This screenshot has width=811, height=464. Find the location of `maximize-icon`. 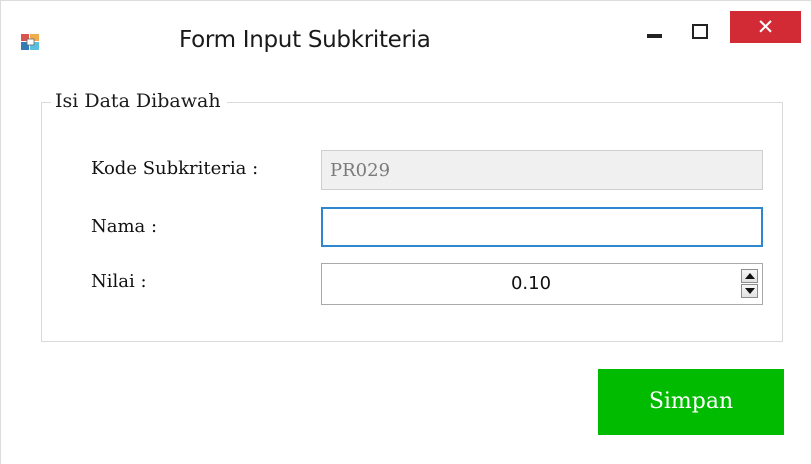

maximize-icon is located at coordinates (700, 31).